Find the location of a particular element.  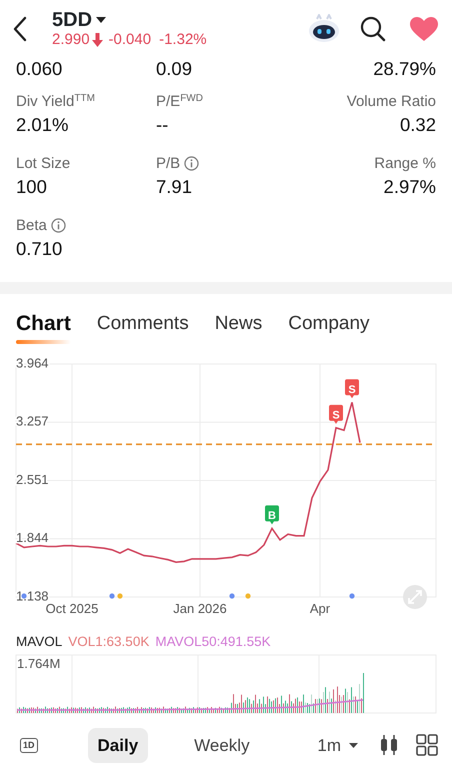

tab: News is located at coordinates (238, 324).